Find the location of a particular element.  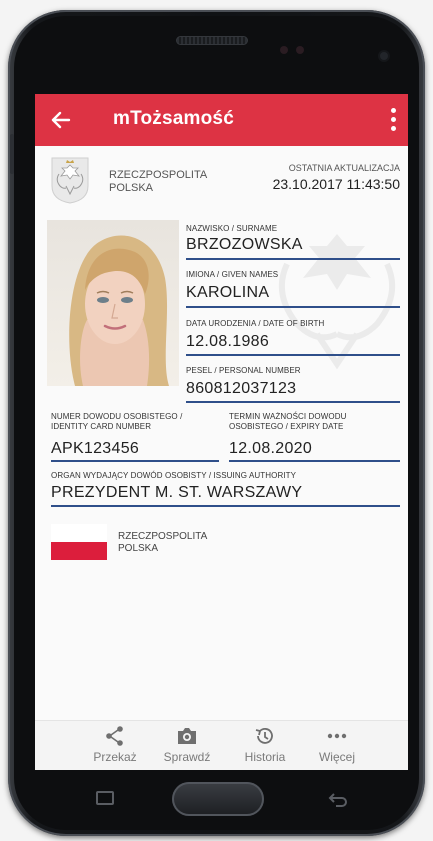

dob-label: DATA URODZENIA / DATE OF BIRTH is located at coordinates (255, 323).